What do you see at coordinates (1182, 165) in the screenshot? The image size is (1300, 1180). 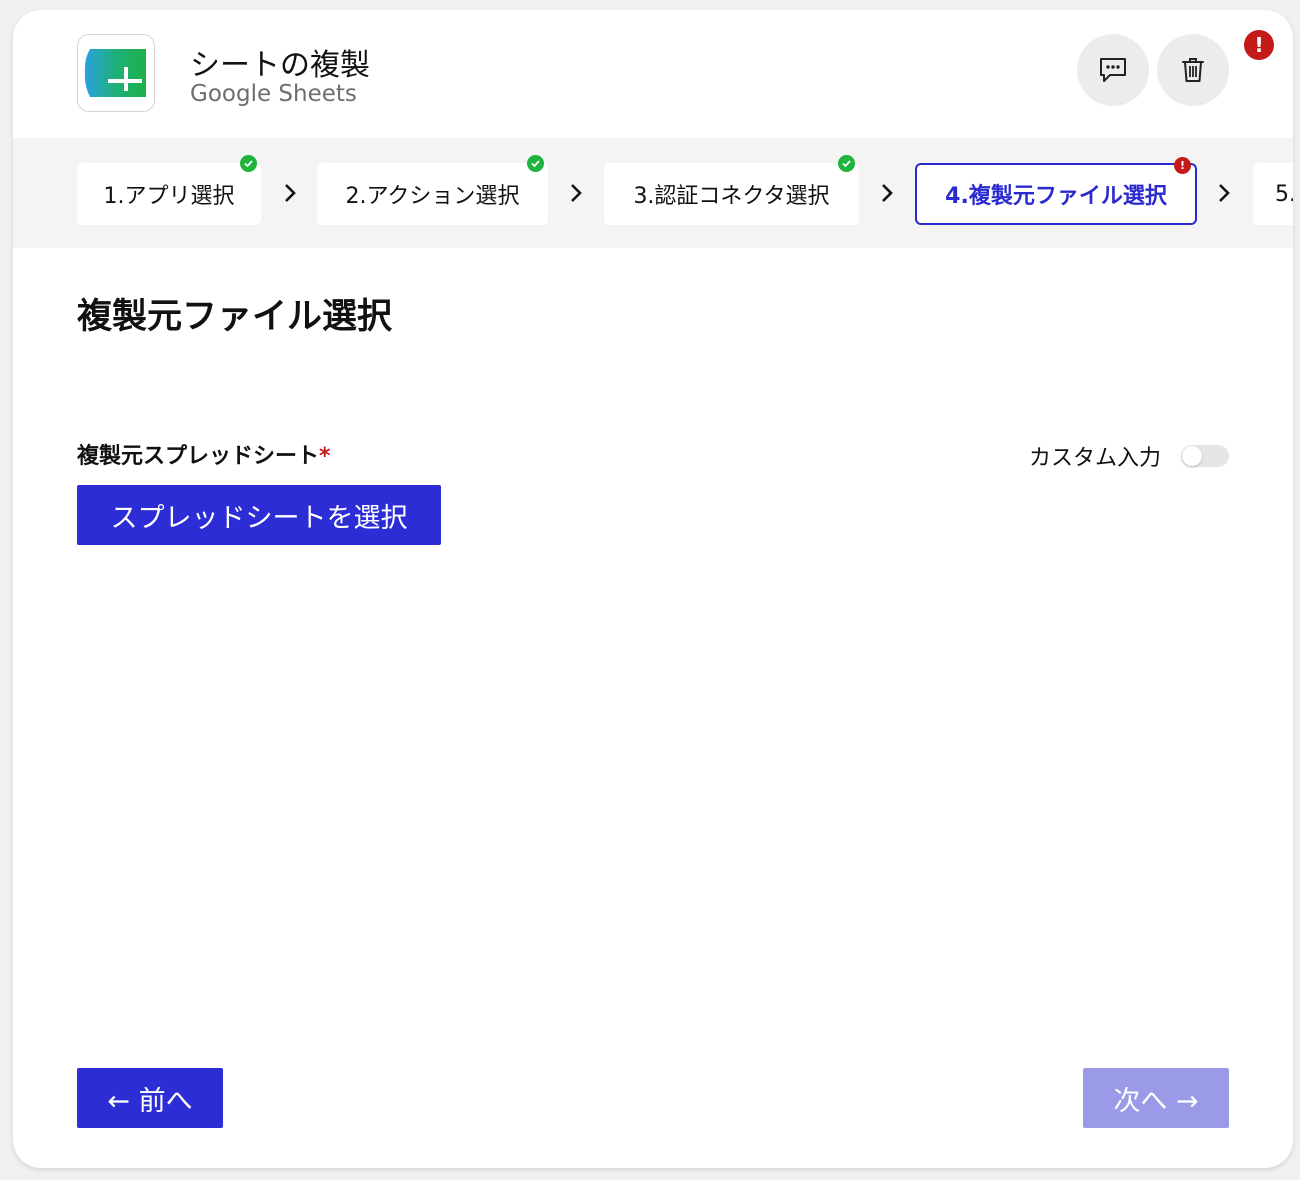 I see `error-icon: !` at bounding box center [1182, 165].